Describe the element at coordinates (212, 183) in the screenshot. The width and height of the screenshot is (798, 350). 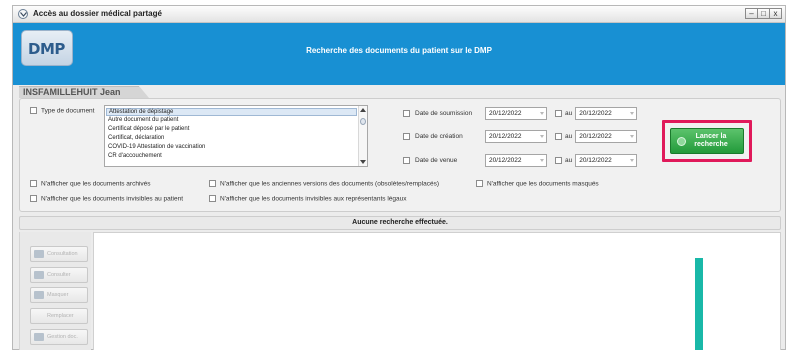
I see `option-old-versions-checkbox` at that location.